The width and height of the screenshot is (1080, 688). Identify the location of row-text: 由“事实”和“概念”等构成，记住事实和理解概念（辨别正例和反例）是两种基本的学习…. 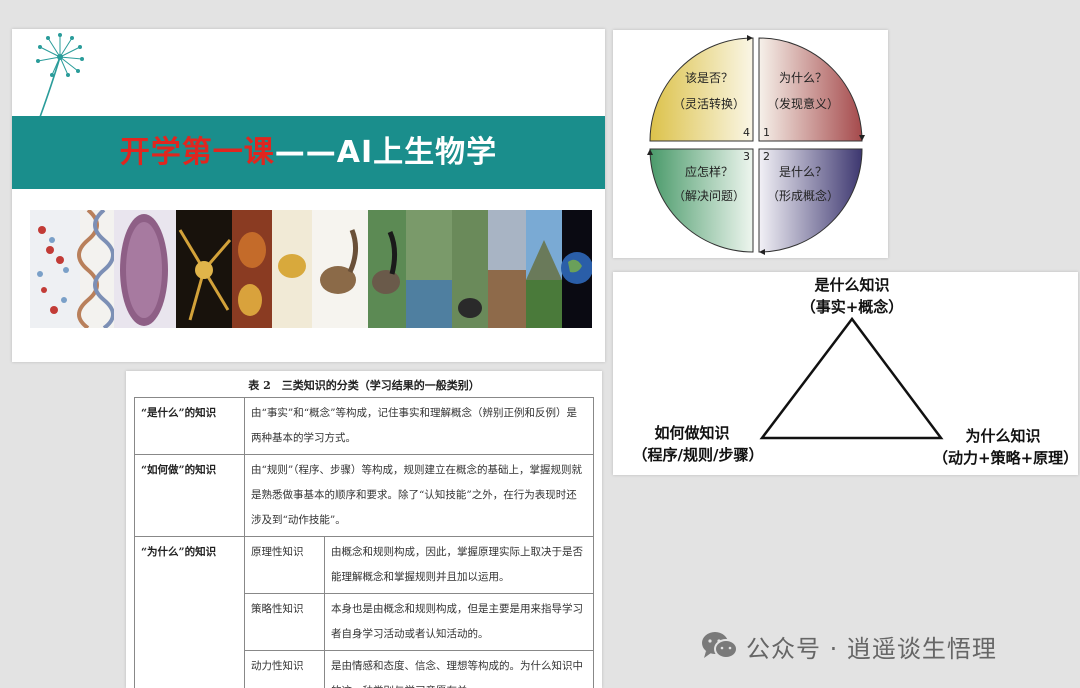
(419, 426).